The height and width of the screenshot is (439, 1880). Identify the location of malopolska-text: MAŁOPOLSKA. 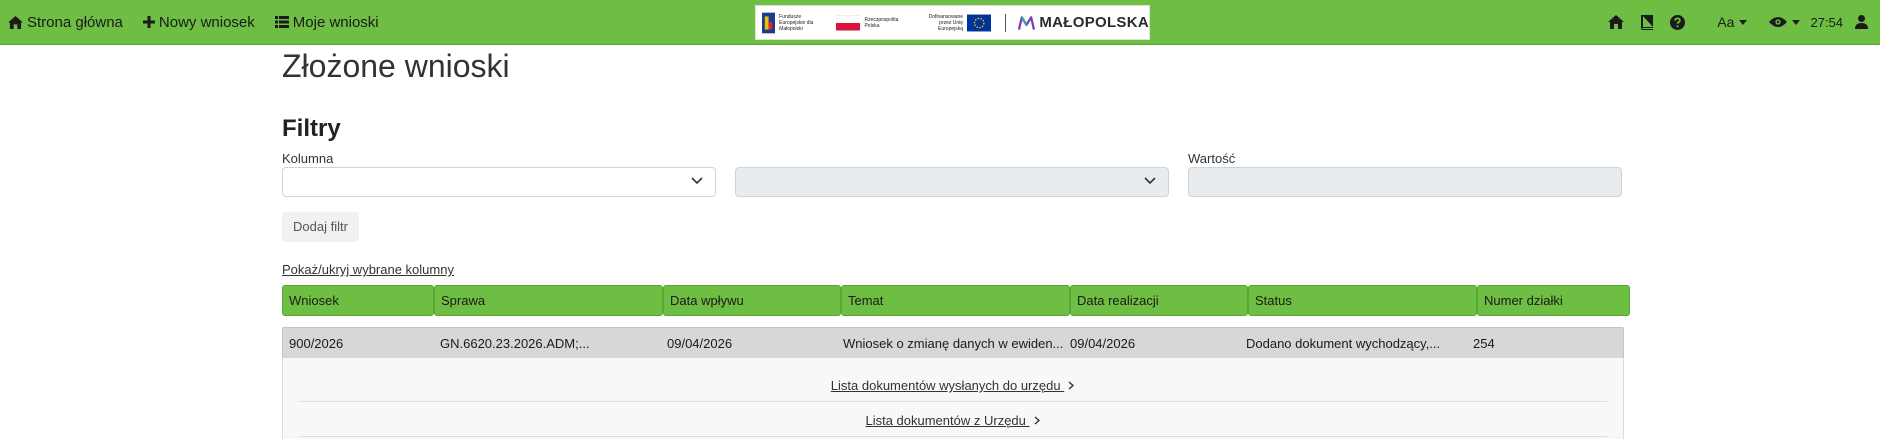
(1094, 22).